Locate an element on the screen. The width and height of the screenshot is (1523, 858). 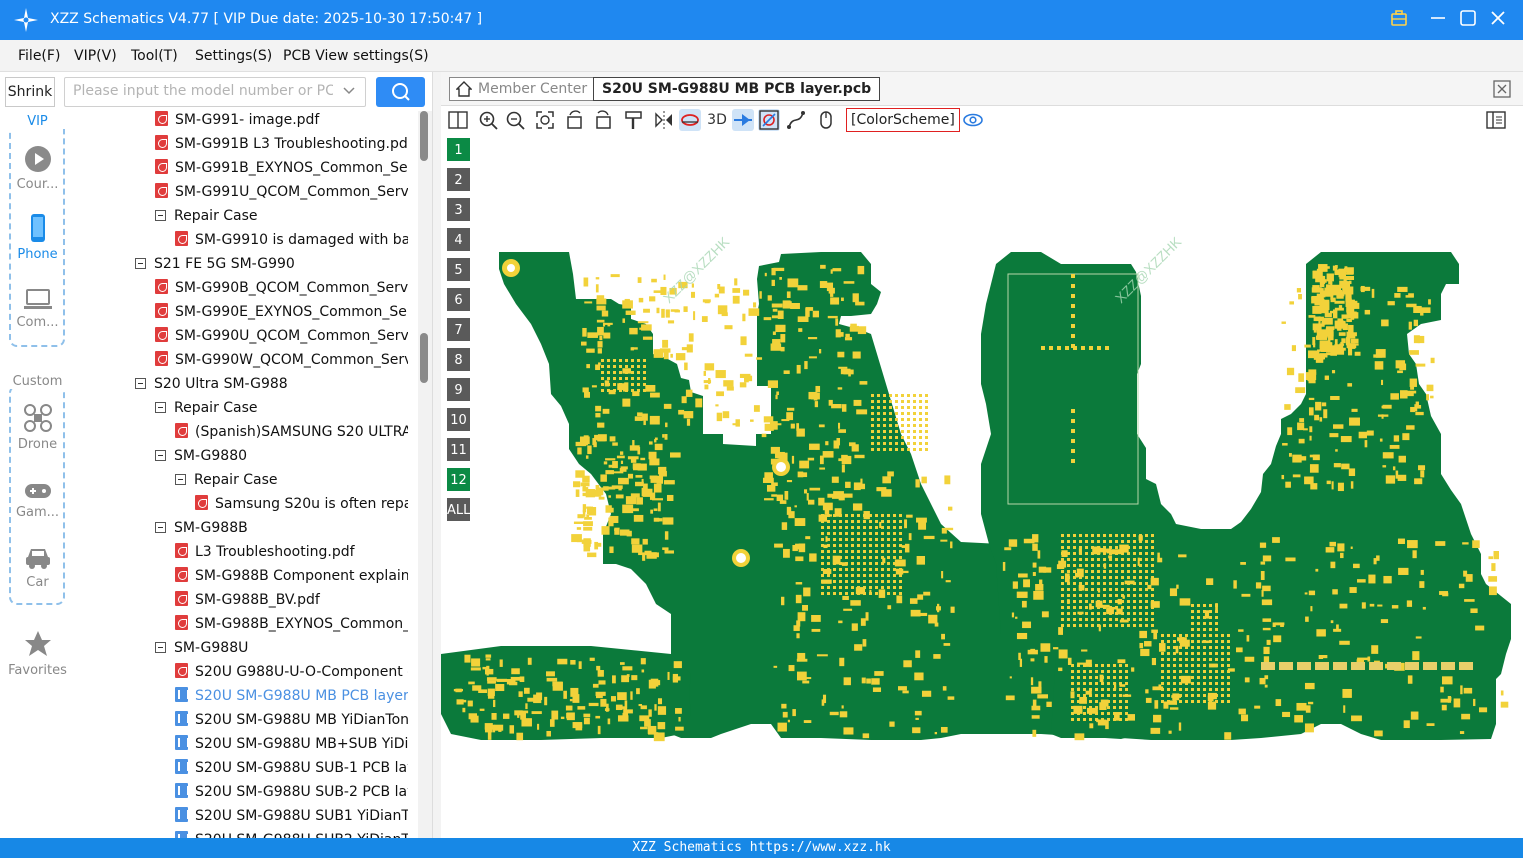
tree-folder: SM-G988U is located at coordinates (281, 648).